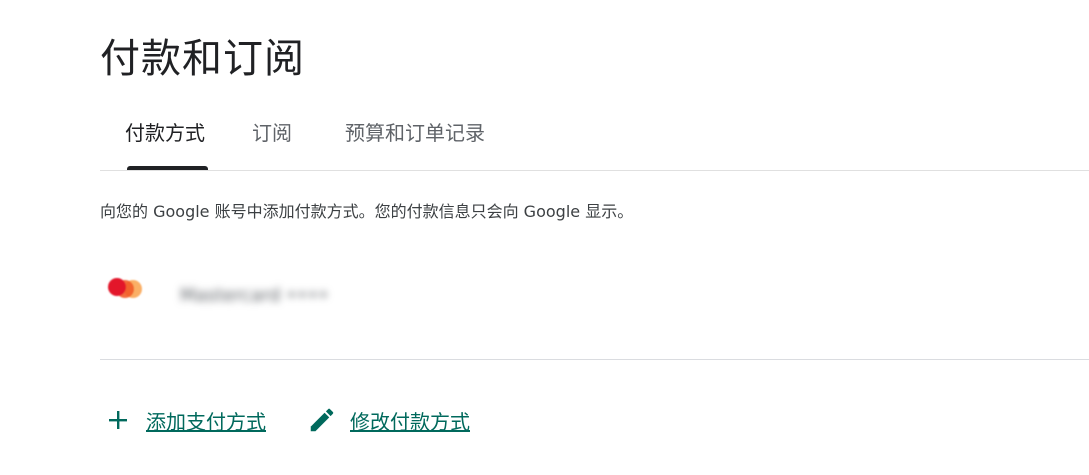 The height and width of the screenshot is (475, 1089). I want to click on add-payment-method-label: 添加支付方式, so click(206, 421).